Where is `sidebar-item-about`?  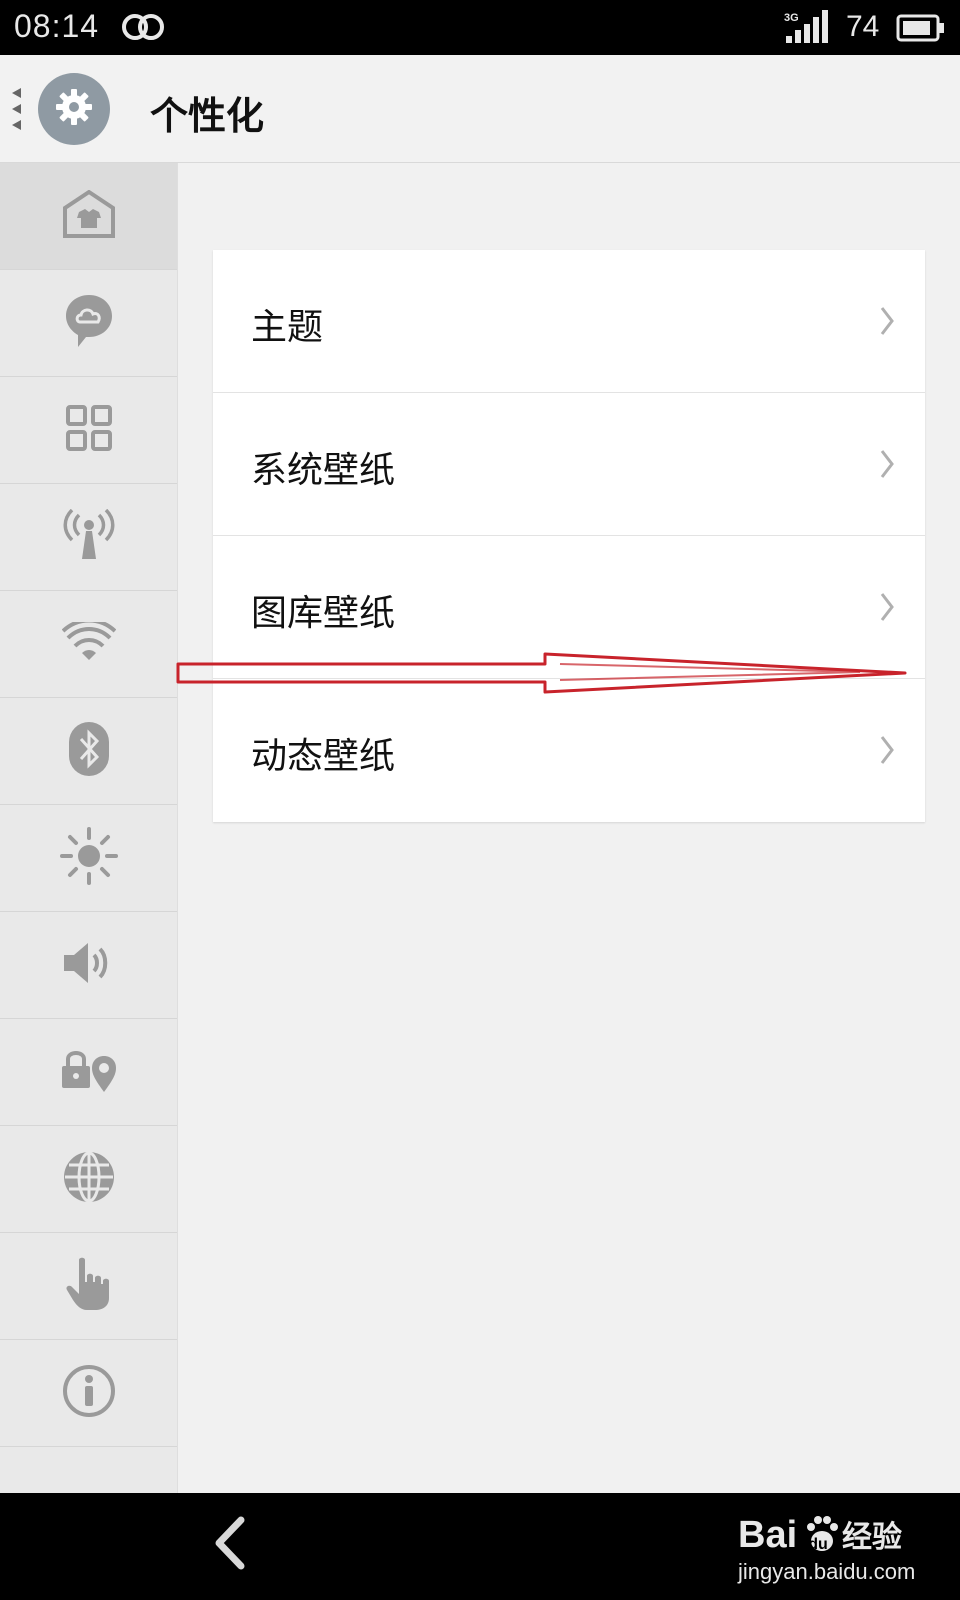 sidebar-item-about is located at coordinates (88, 1393).